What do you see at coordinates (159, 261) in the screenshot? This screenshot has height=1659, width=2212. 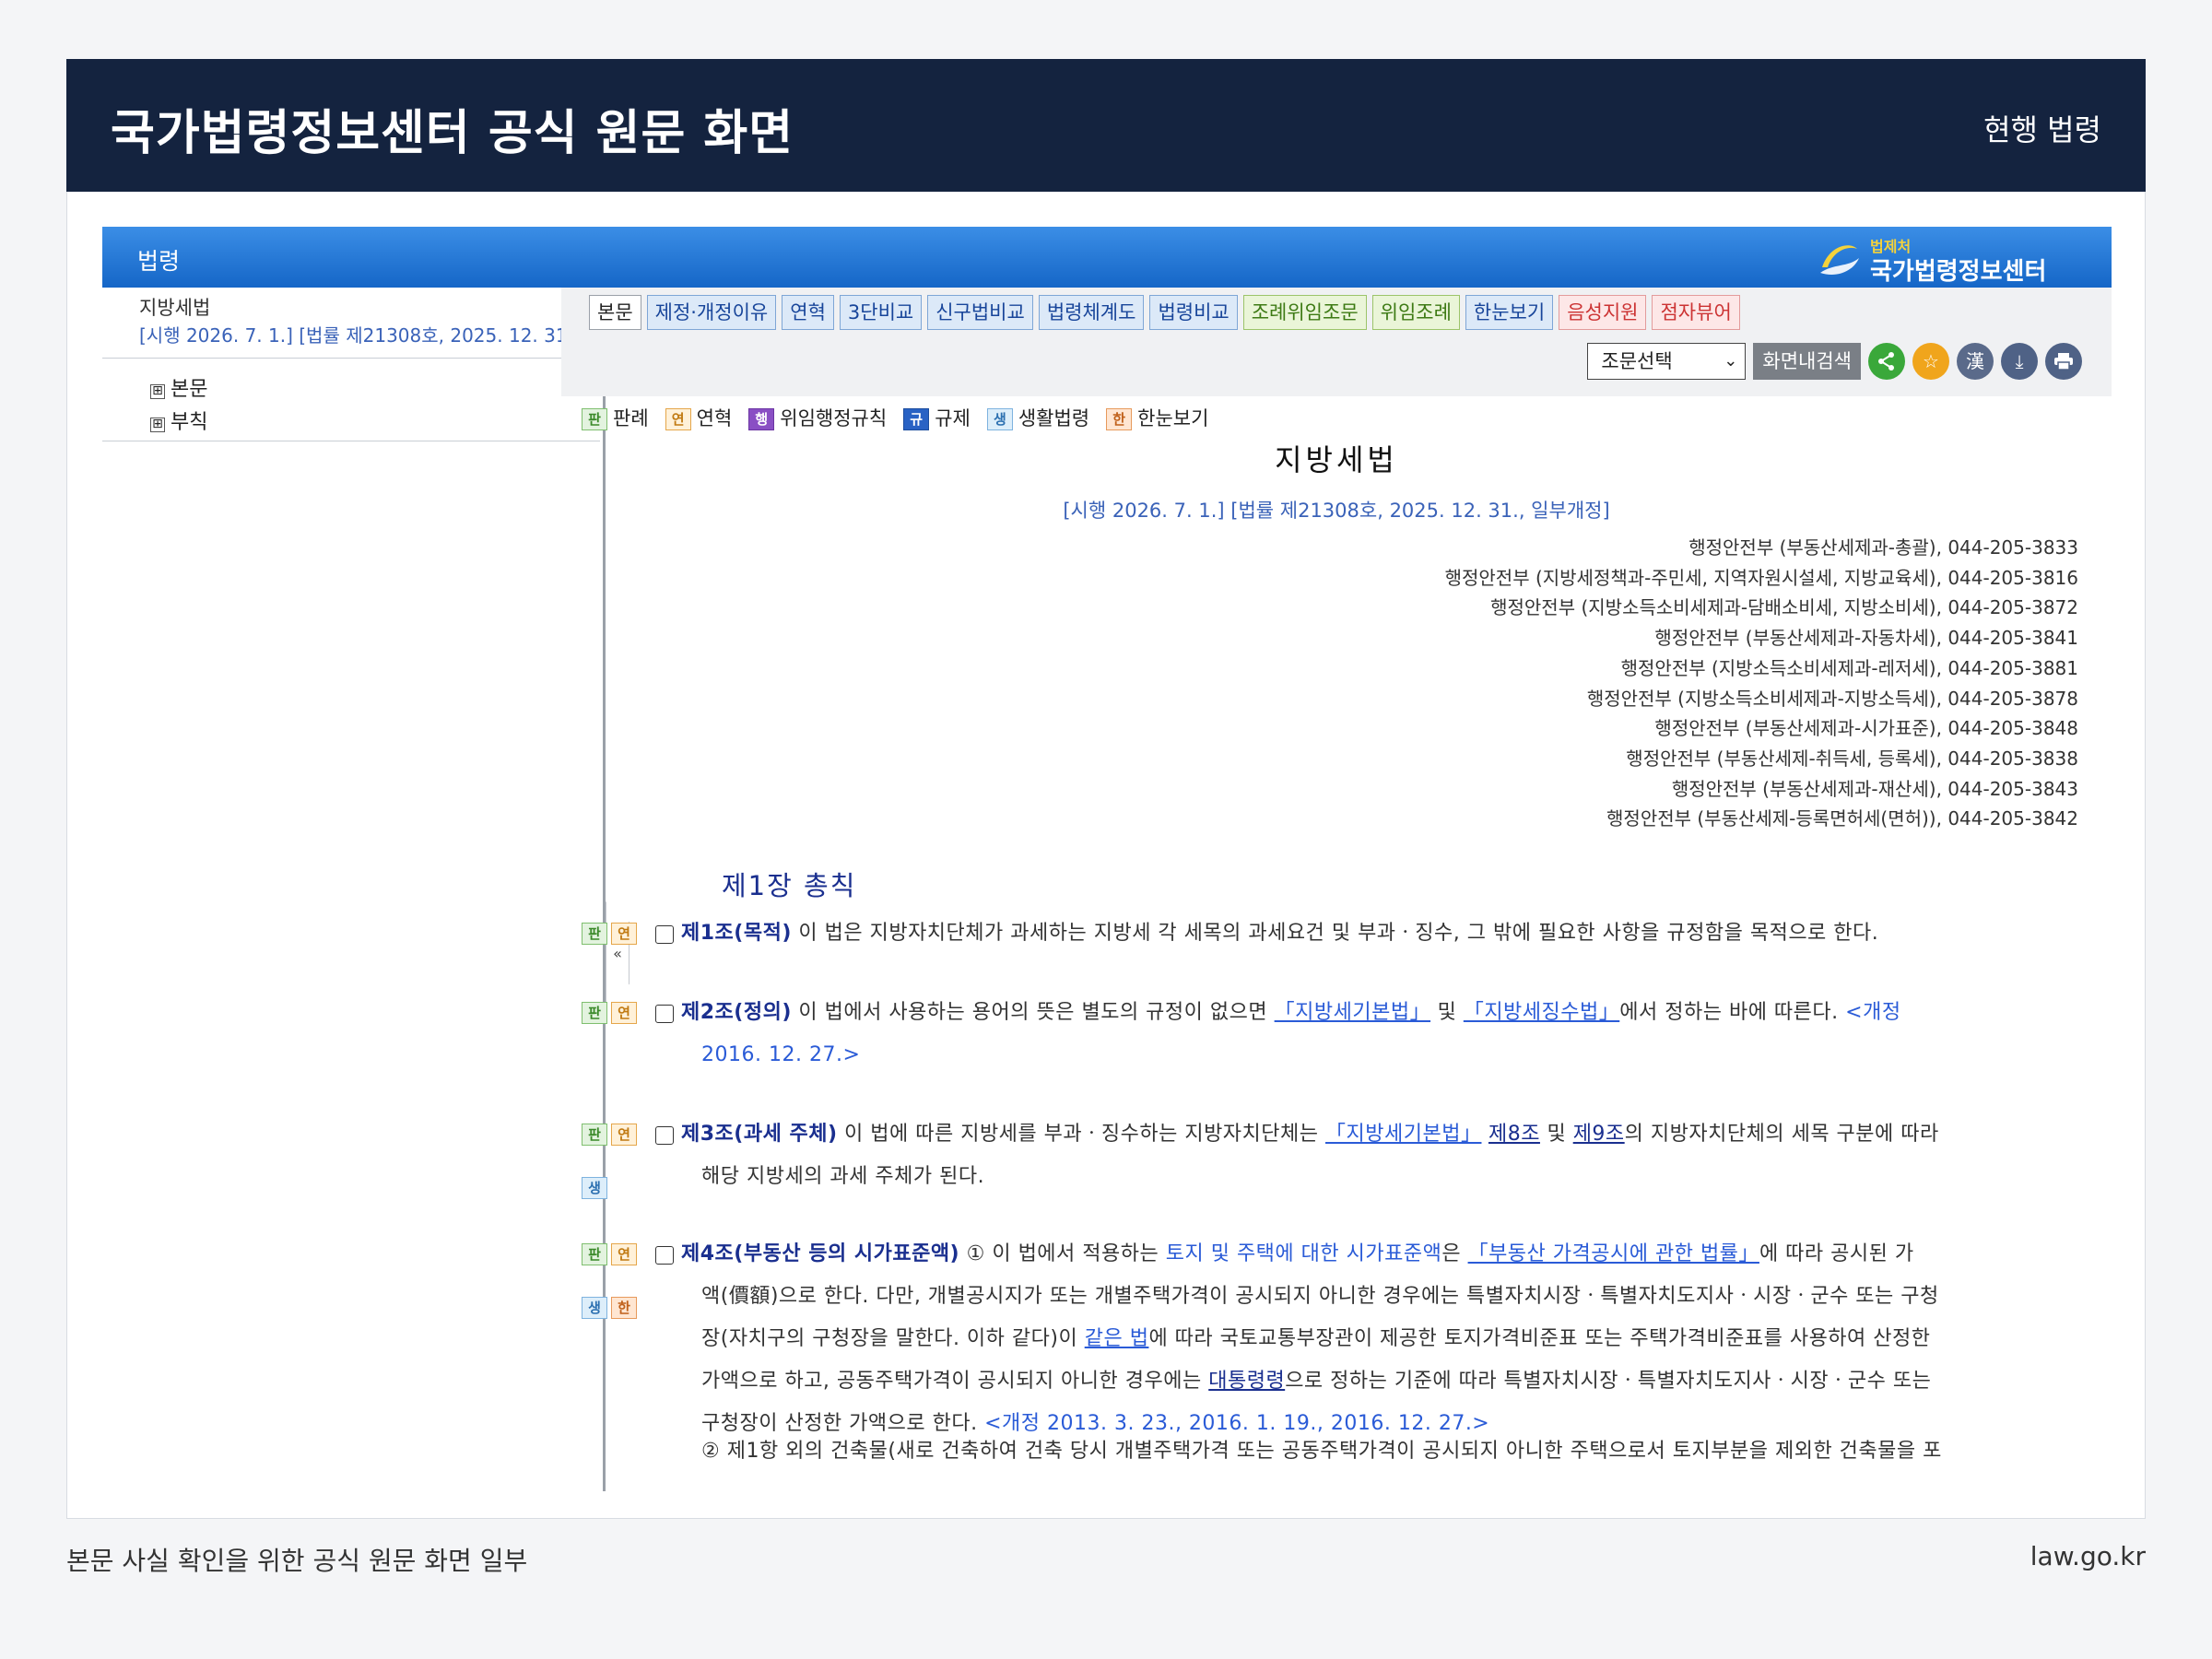 I see `law-bar-label: 법령` at bounding box center [159, 261].